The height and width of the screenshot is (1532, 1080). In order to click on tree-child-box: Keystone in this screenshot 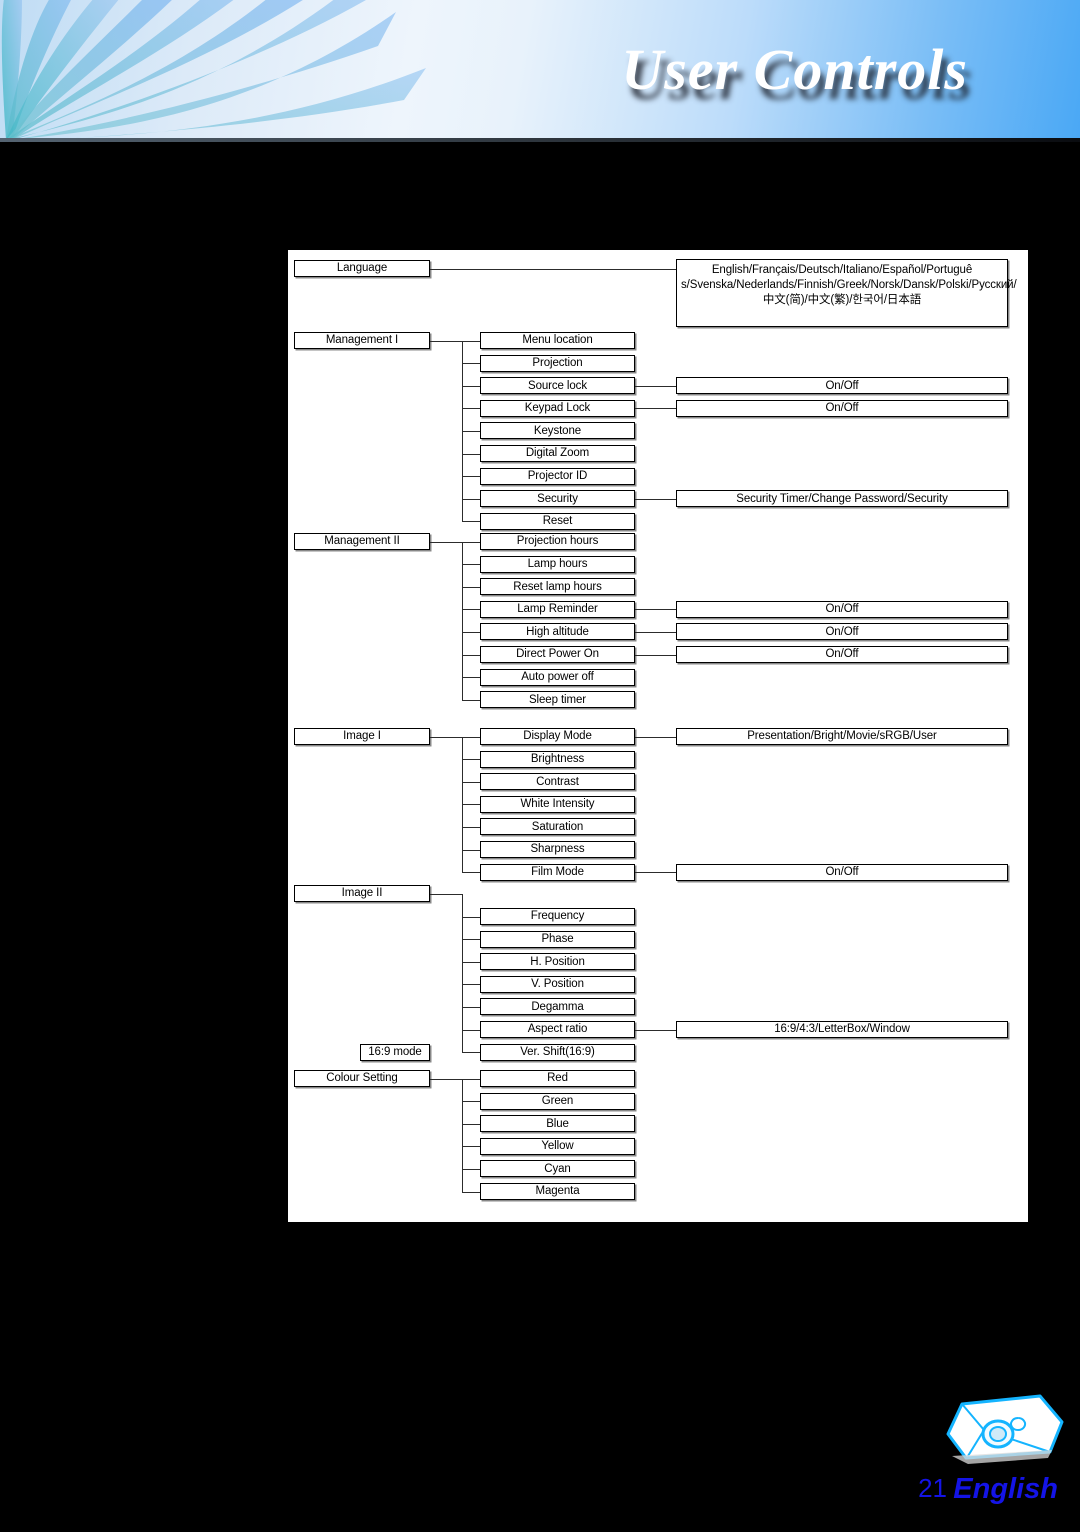, I will do `click(557, 431)`.